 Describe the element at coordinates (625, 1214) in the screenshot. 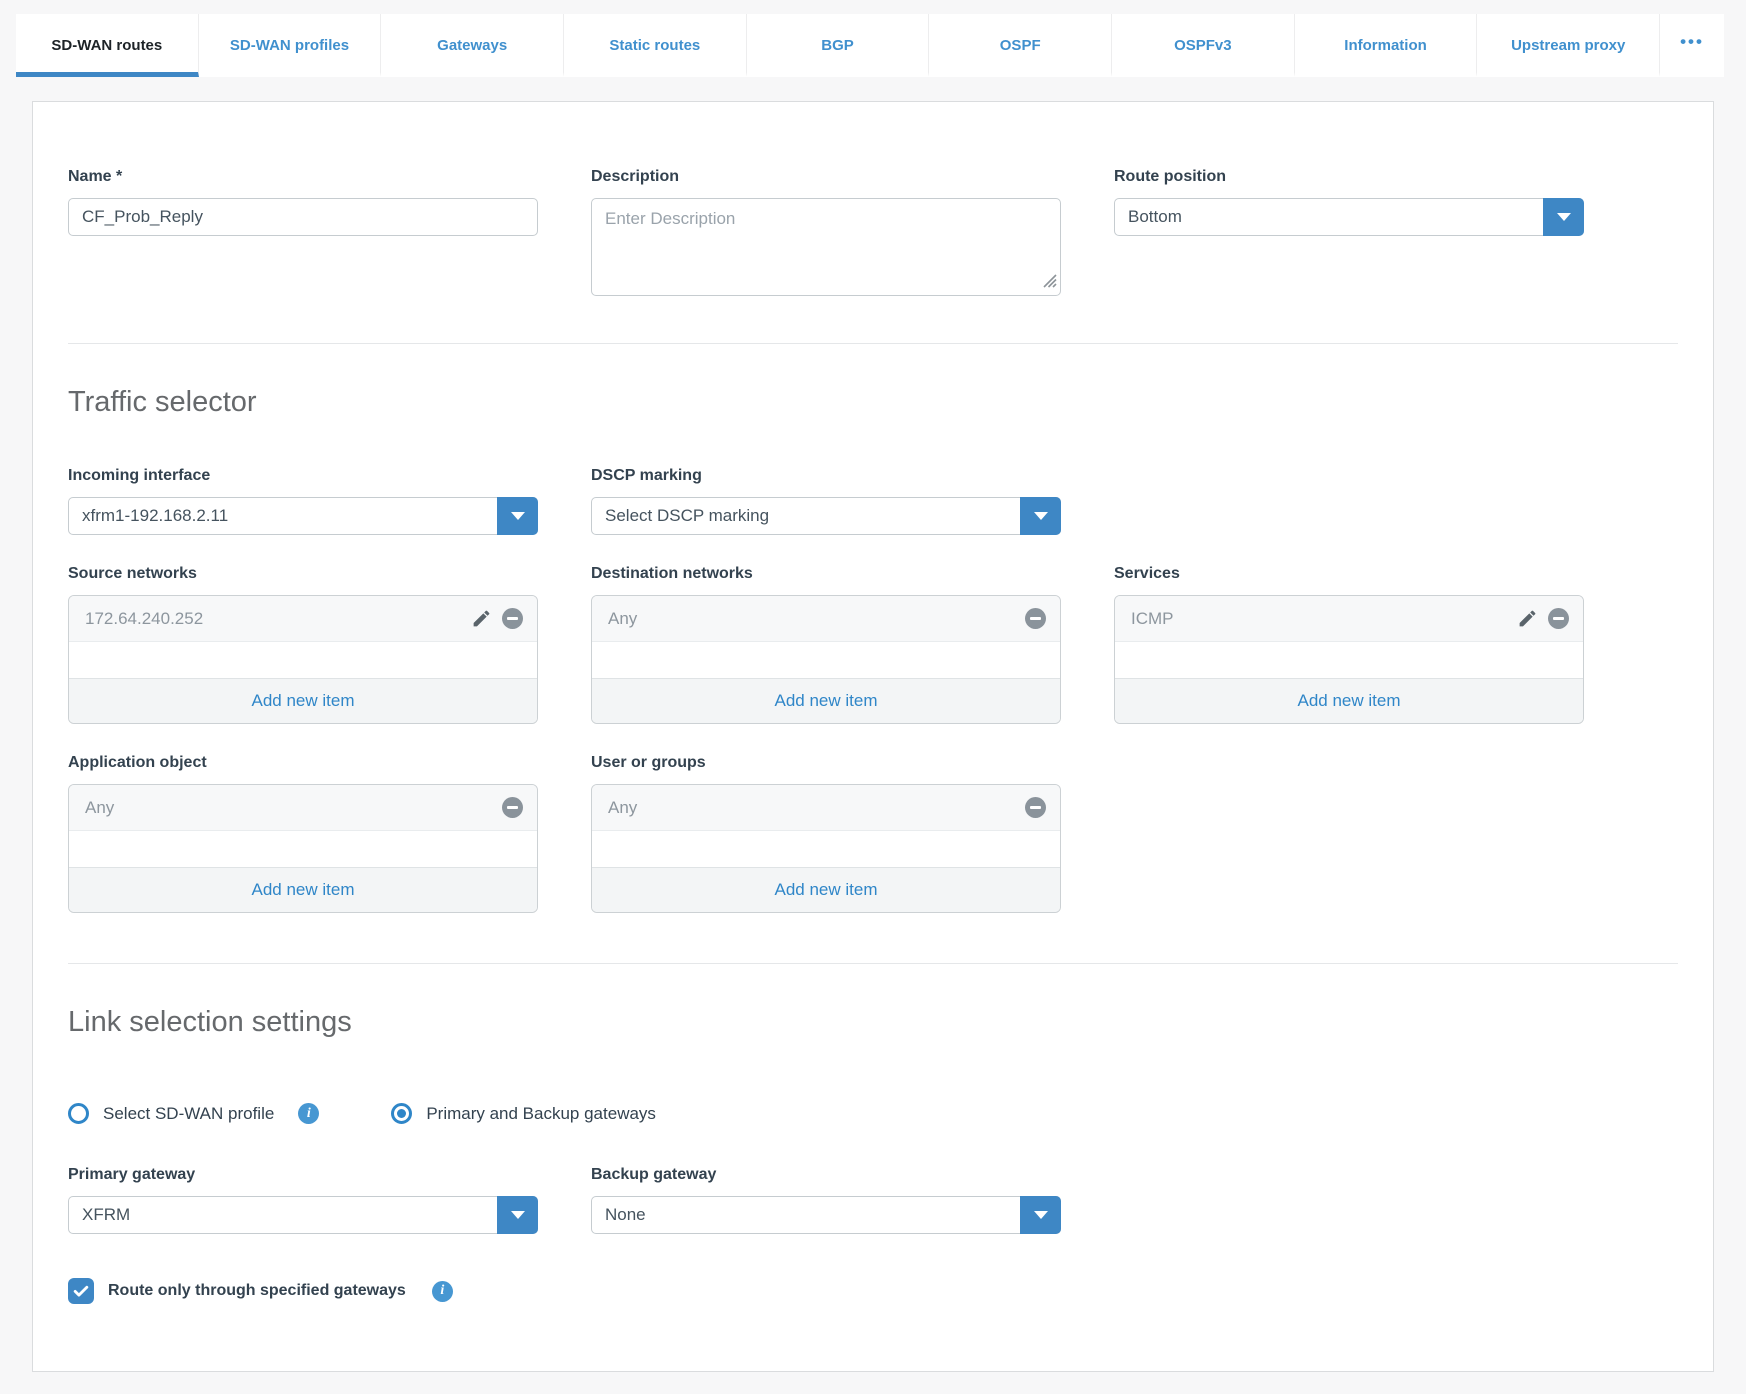

I see `backup-gateway-value: None` at that location.